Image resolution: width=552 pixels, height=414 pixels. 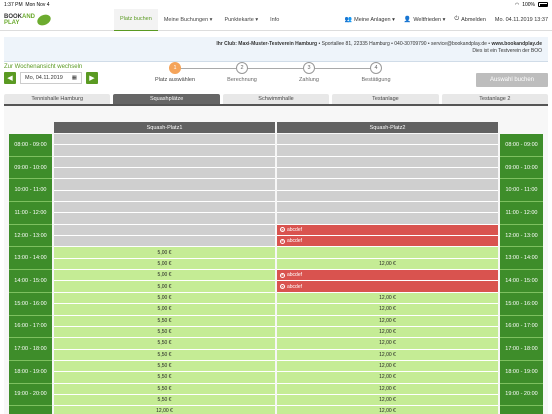 What do you see at coordinates (36, 20) in the screenshot?
I see `logo: BOOKAND PLAY` at bounding box center [36, 20].